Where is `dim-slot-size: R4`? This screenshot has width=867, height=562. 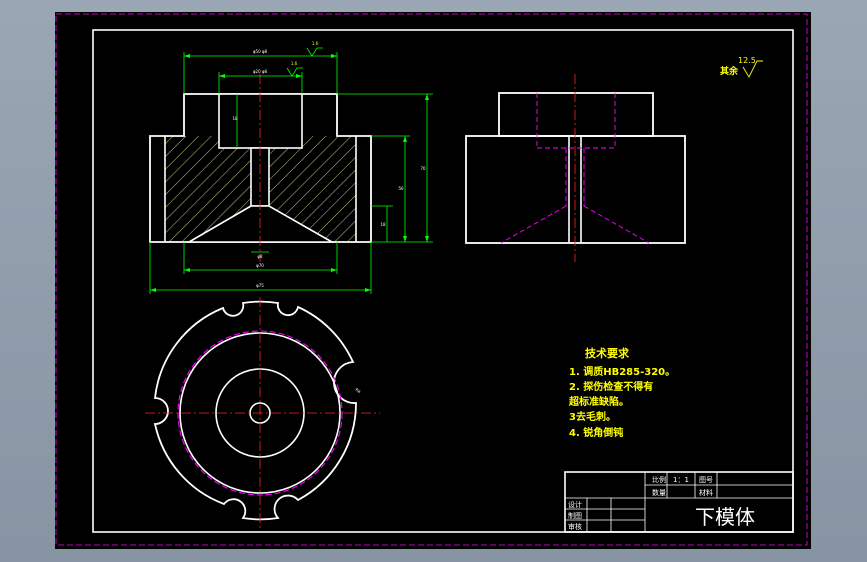
dim-slot-size: R4 is located at coordinates (358, 391).